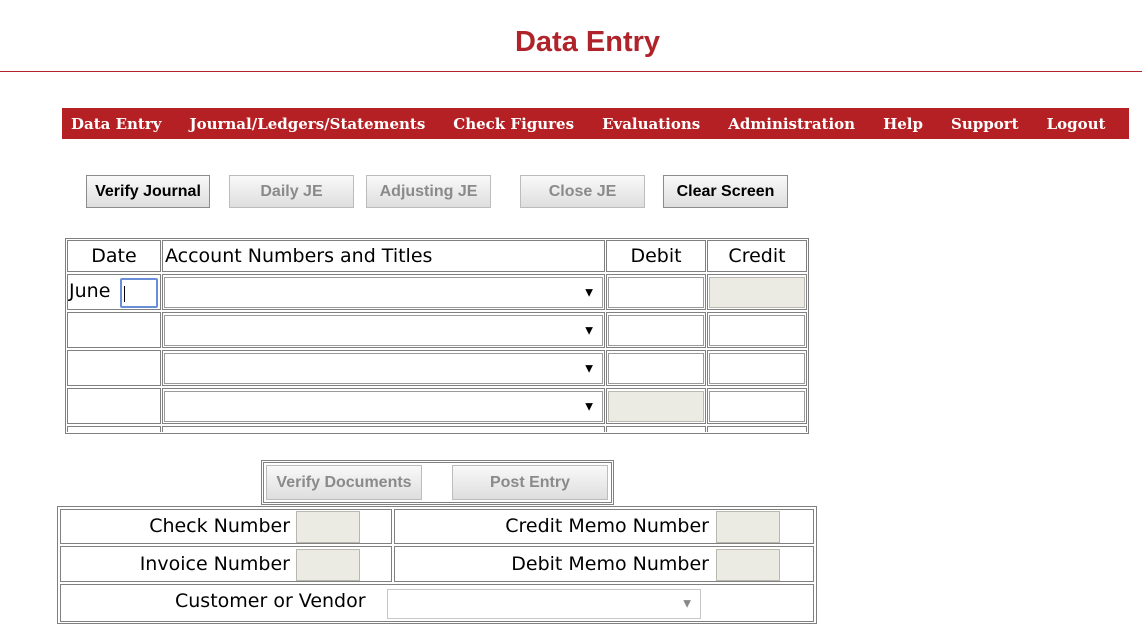 Image resolution: width=1142 pixels, height=644 pixels. What do you see at coordinates (1076, 124) in the screenshot?
I see `nav-item-logout: Logout` at bounding box center [1076, 124].